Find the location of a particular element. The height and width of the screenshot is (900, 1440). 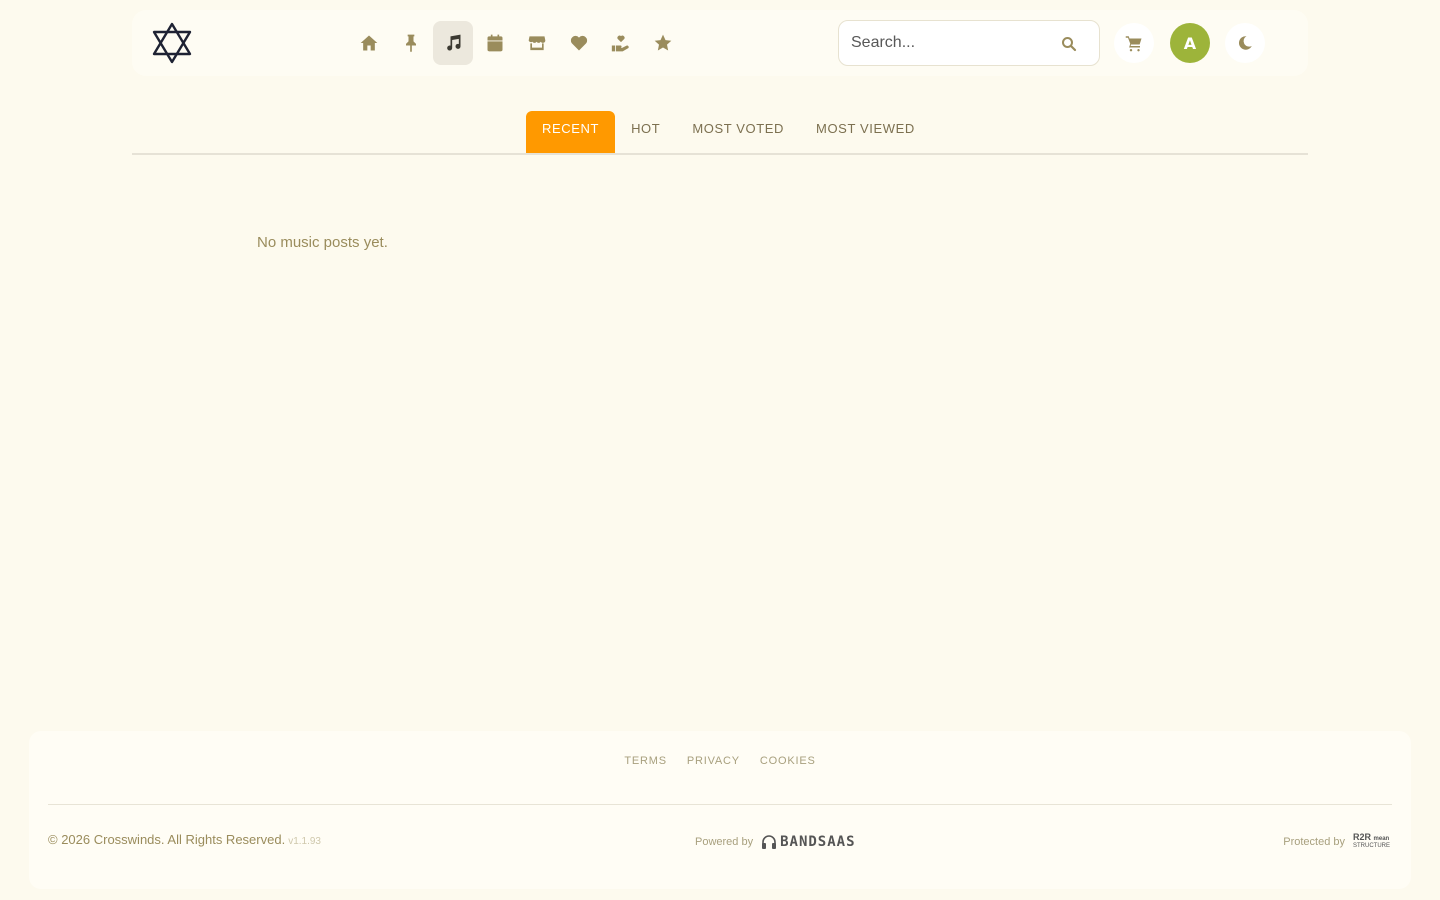

search-icon is located at coordinates (1069, 44).